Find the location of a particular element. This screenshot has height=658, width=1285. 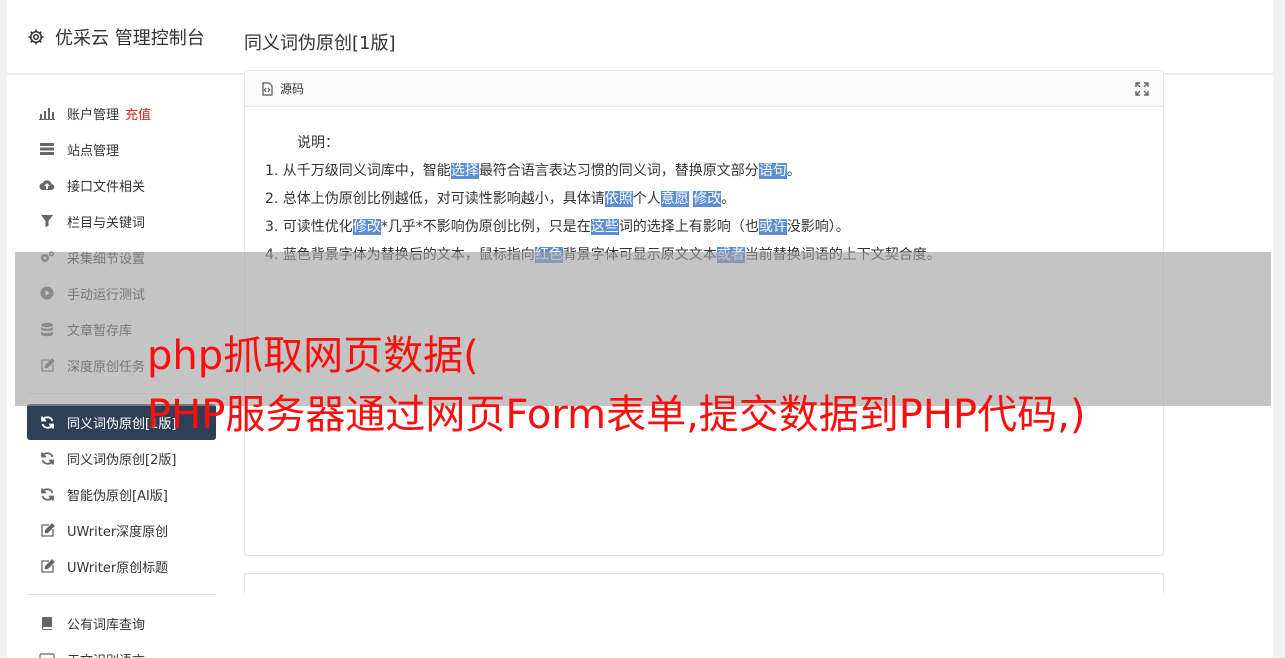

intro-label: 说明： is located at coordinates (318, 143).